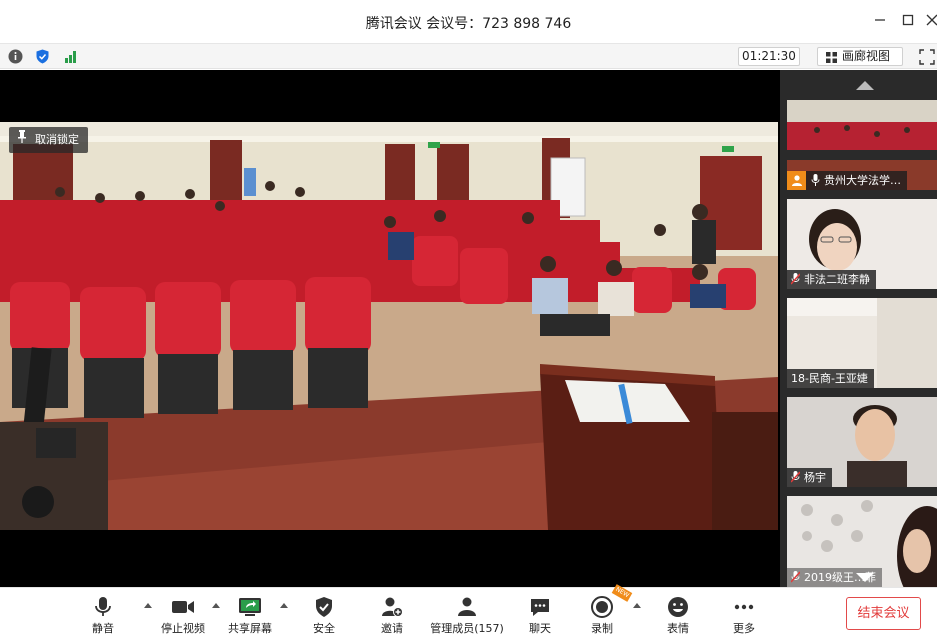  I want to click on meeting-timer: 01:21:30, so click(769, 56).